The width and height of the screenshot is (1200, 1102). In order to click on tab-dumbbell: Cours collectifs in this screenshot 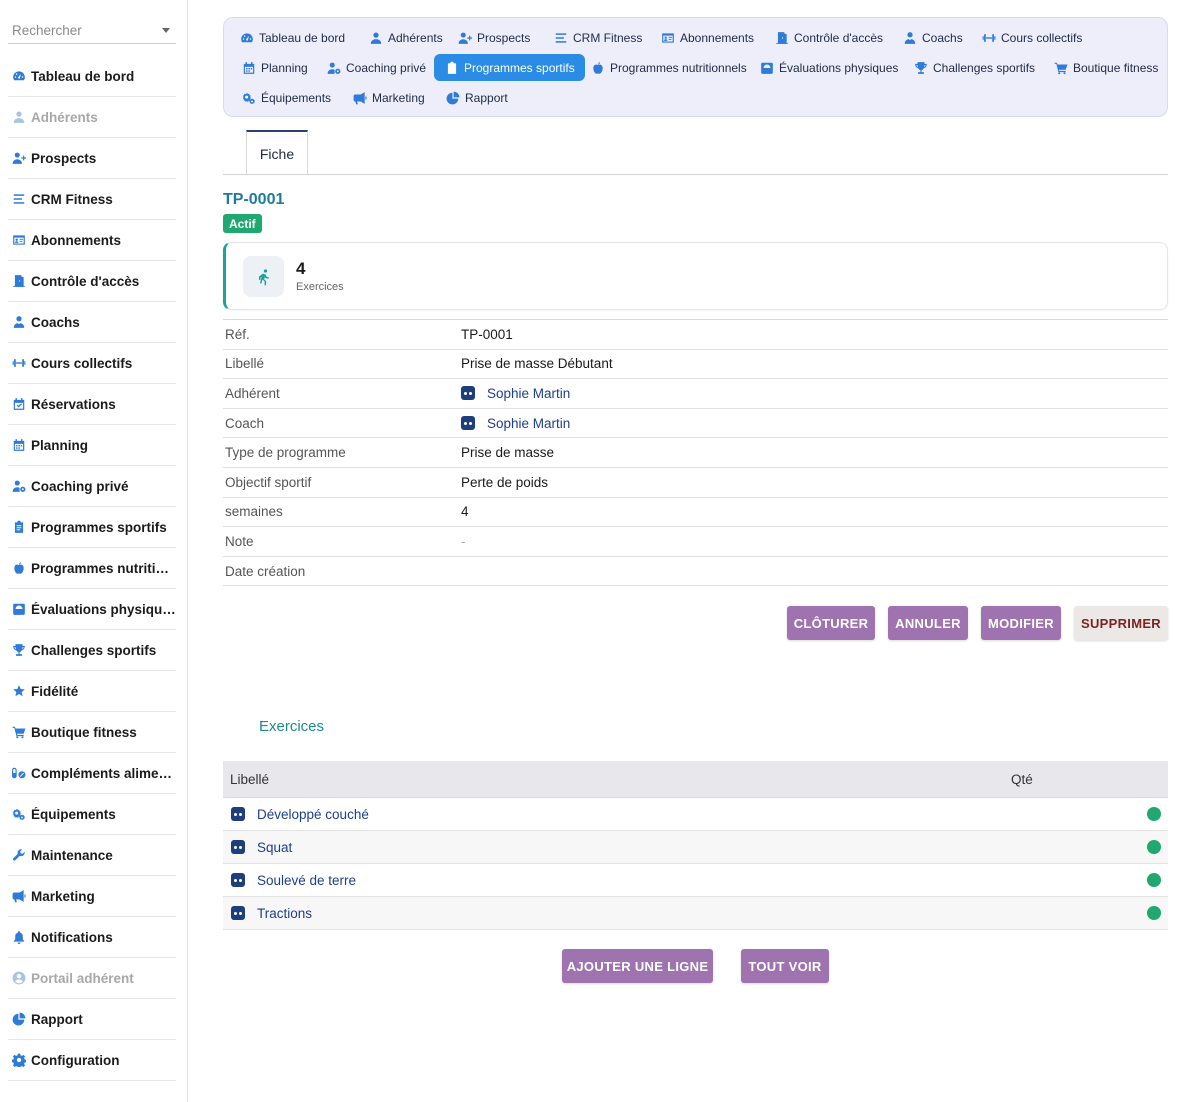, I will do `click(1031, 37)`.